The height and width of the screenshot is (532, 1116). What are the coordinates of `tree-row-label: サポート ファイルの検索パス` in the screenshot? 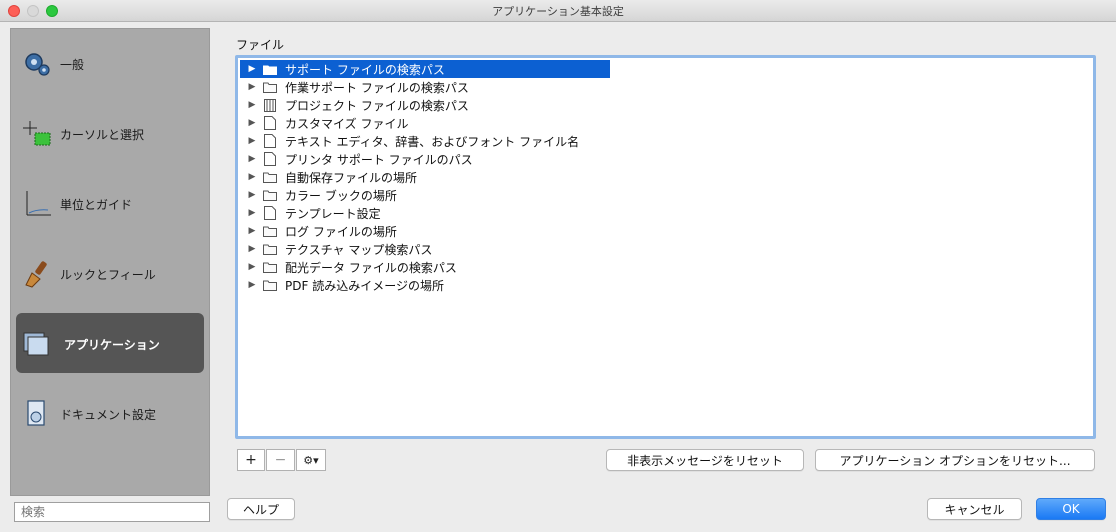 It's located at (365, 69).